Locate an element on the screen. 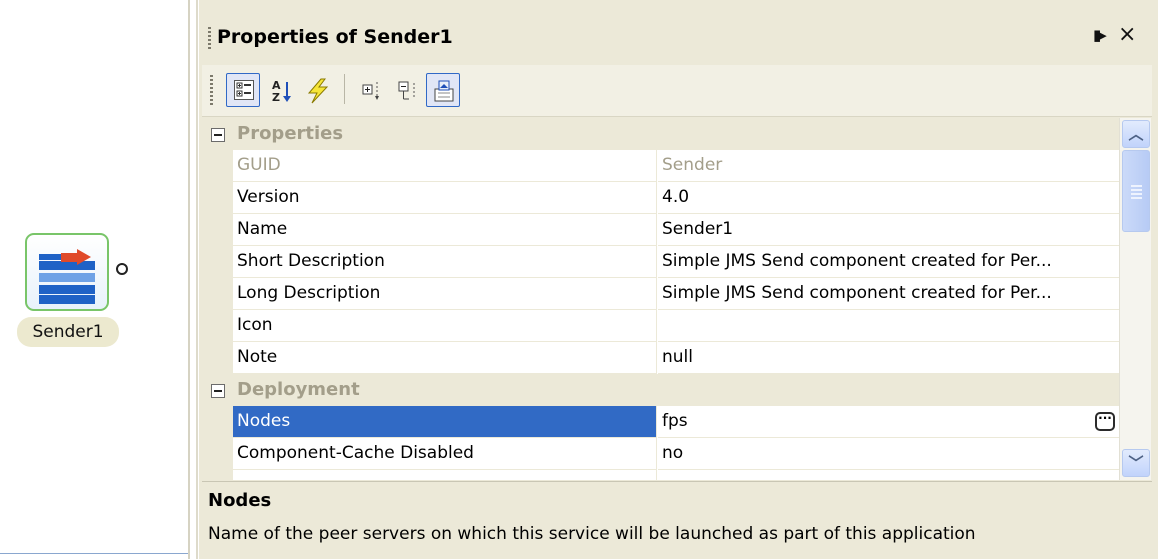 This screenshot has width=1158, height=559. chevron-down-icon: ﹀ is located at coordinates (1136, 463).